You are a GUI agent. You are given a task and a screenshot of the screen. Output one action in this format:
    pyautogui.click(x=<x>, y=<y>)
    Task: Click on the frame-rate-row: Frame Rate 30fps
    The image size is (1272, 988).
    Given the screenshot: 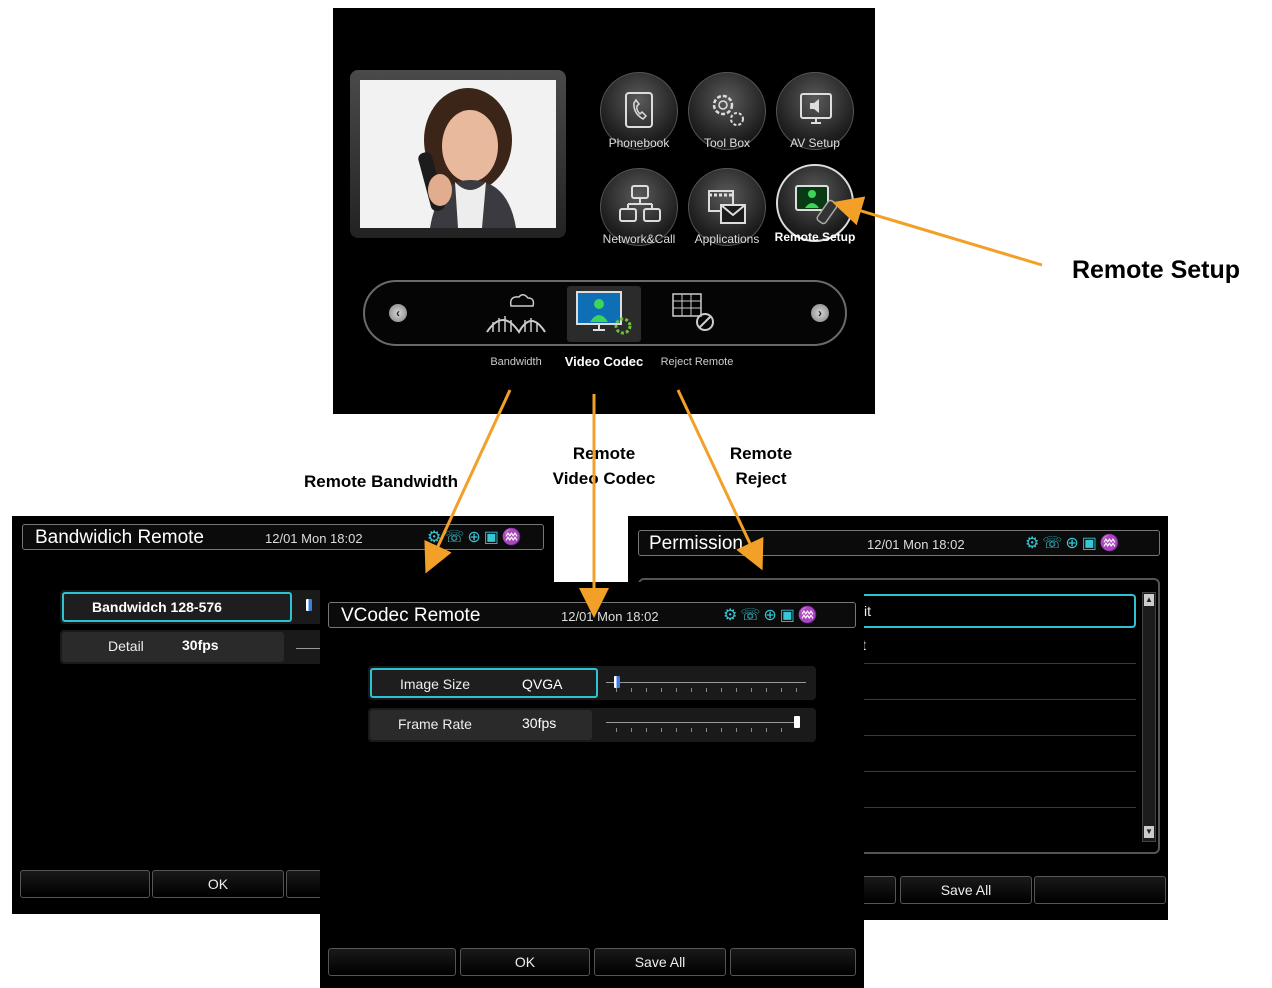 What is the action you would take?
    pyautogui.click(x=592, y=725)
    